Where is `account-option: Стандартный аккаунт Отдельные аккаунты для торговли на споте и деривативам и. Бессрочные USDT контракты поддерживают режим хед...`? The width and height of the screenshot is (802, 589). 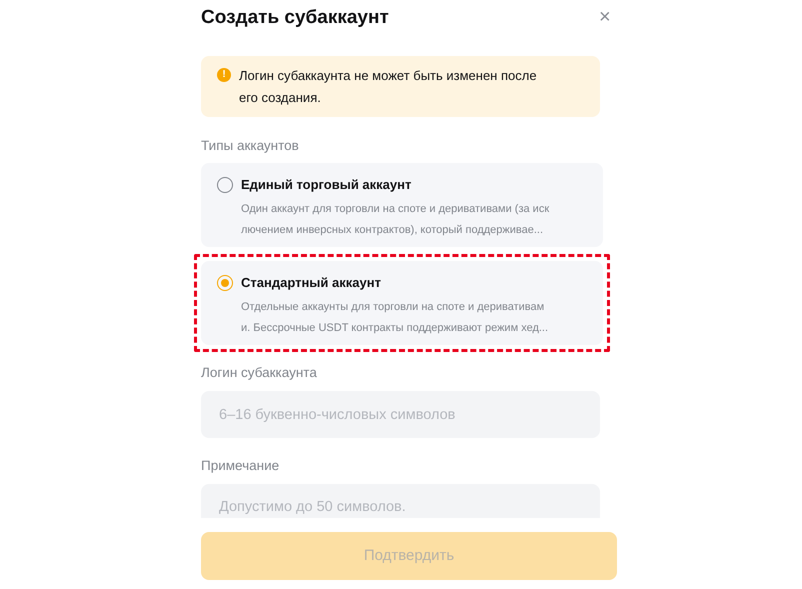
account-option: Стандартный аккаунт Отдельные аккаунты для торговли на споте и деривативам и. Бессрочные USDT контракты поддерживают режим хед... is located at coordinates (402, 303).